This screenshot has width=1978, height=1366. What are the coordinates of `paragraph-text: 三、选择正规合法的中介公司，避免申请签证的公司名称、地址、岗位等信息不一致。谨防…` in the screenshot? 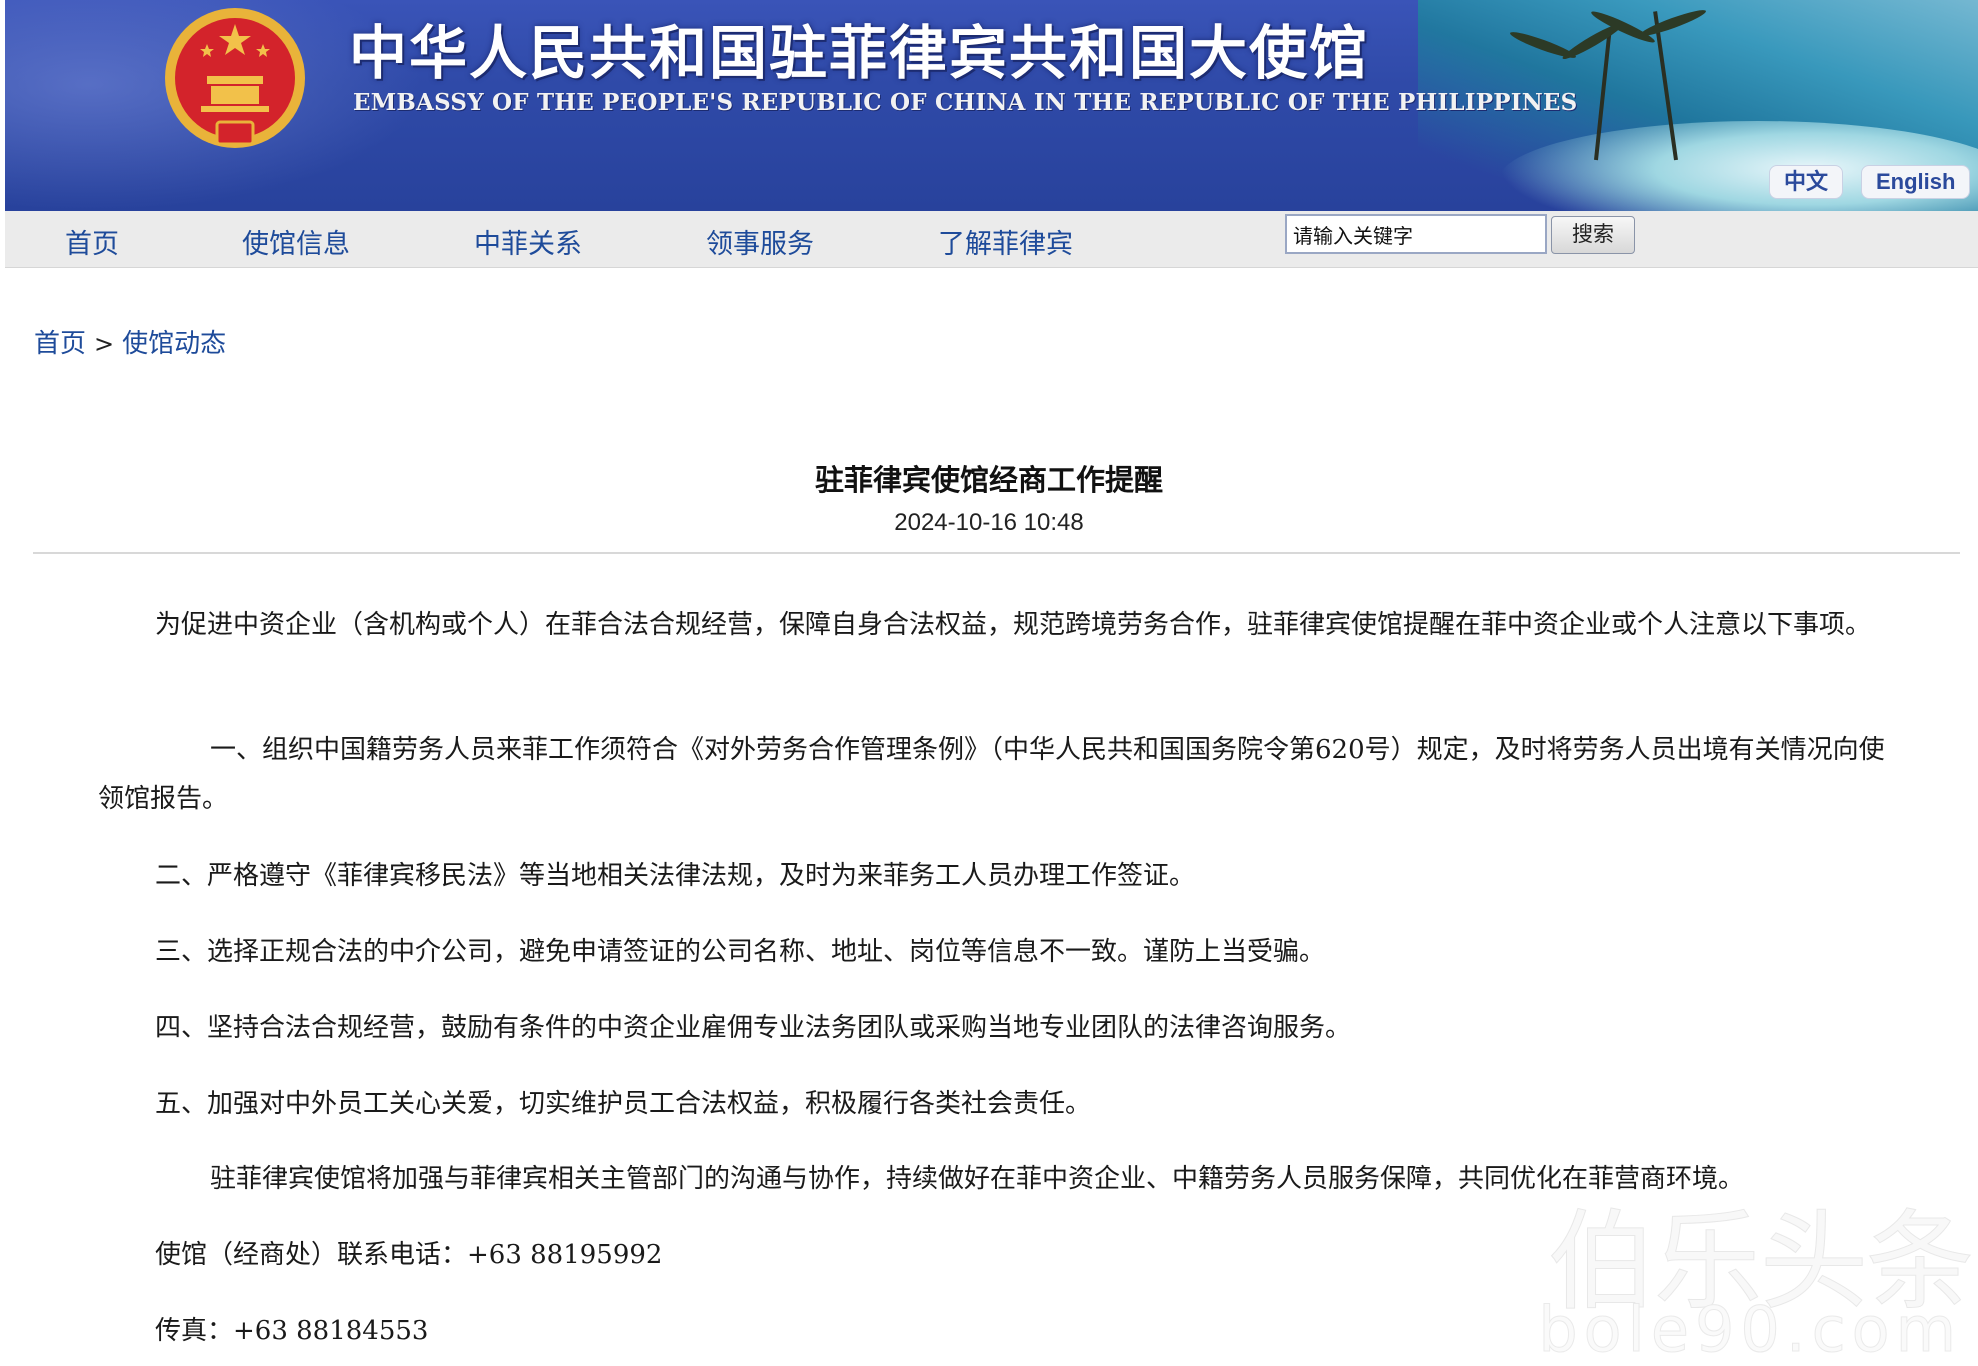 It's located at (740, 952).